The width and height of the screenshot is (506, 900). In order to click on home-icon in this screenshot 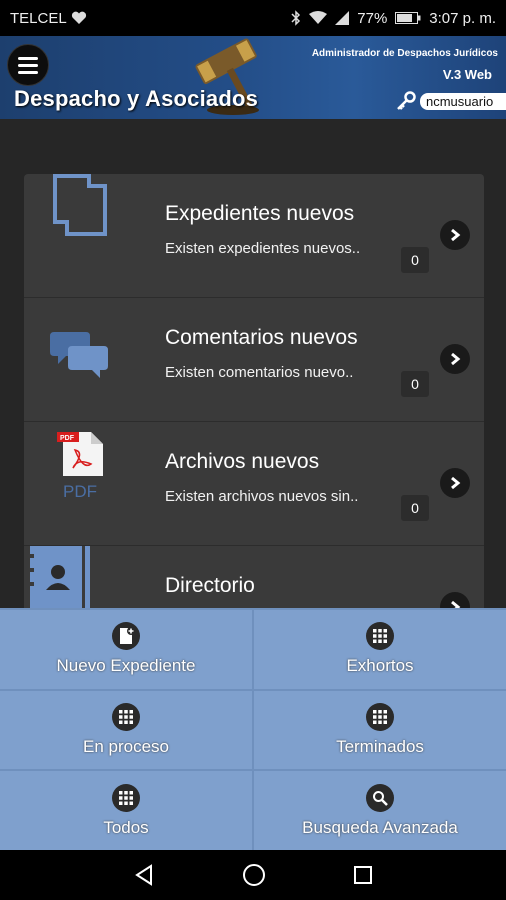, I will do `click(254, 875)`.